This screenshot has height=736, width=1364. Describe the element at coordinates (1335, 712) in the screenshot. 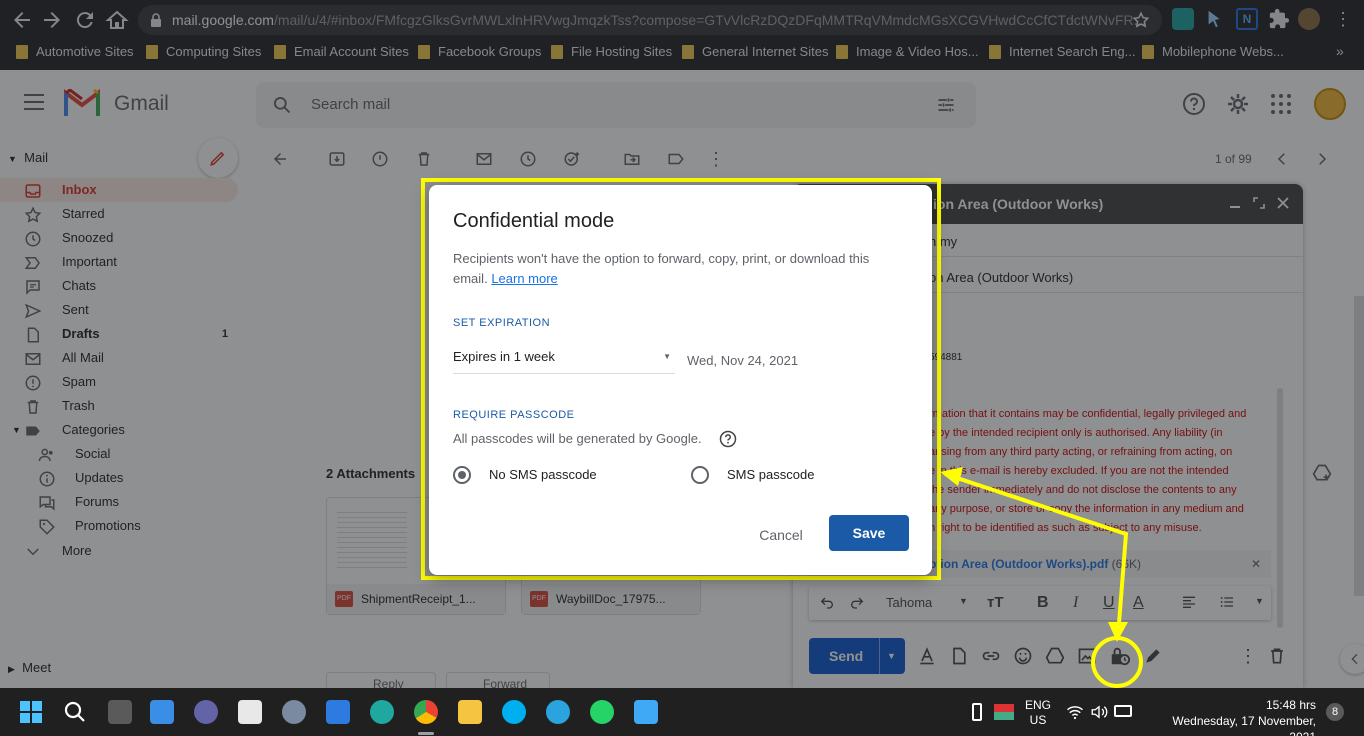

I see `notification-badge: 8` at that location.